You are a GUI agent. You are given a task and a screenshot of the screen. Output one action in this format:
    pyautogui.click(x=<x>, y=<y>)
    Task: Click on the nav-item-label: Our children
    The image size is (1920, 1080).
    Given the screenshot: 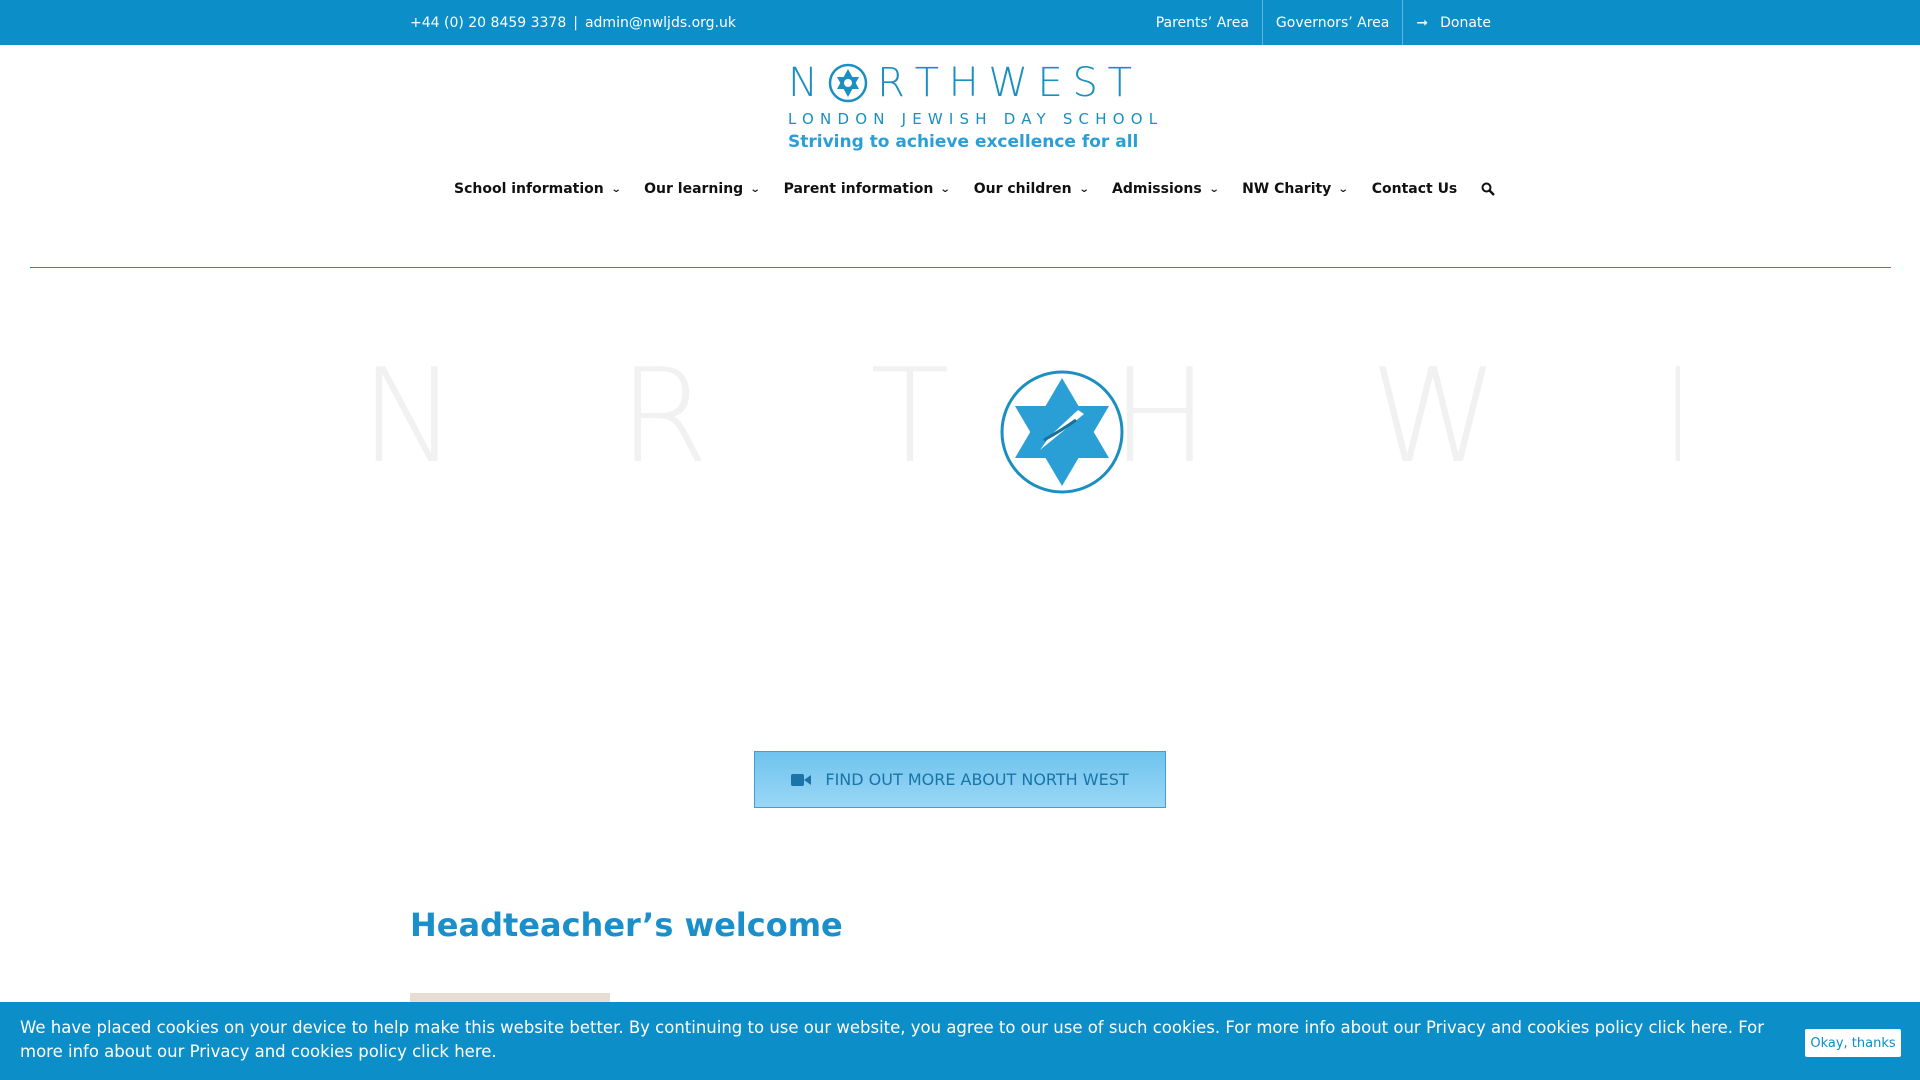 What is the action you would take?
    pyautogui.click(x=1022, y=189)
    